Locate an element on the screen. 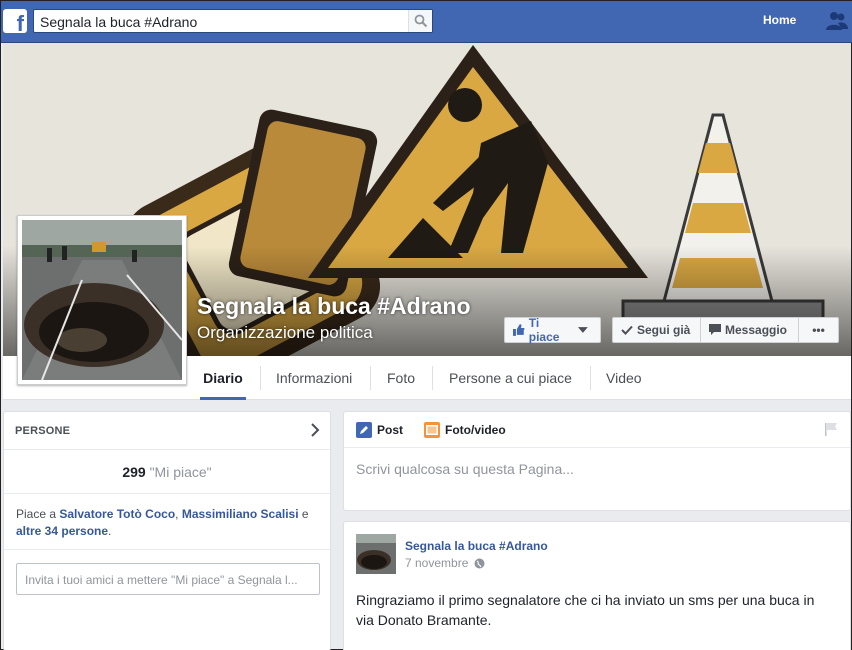 This screenshot has width=852, height=650. follow-button-label: Segui già is located at coordinates (664, 330).